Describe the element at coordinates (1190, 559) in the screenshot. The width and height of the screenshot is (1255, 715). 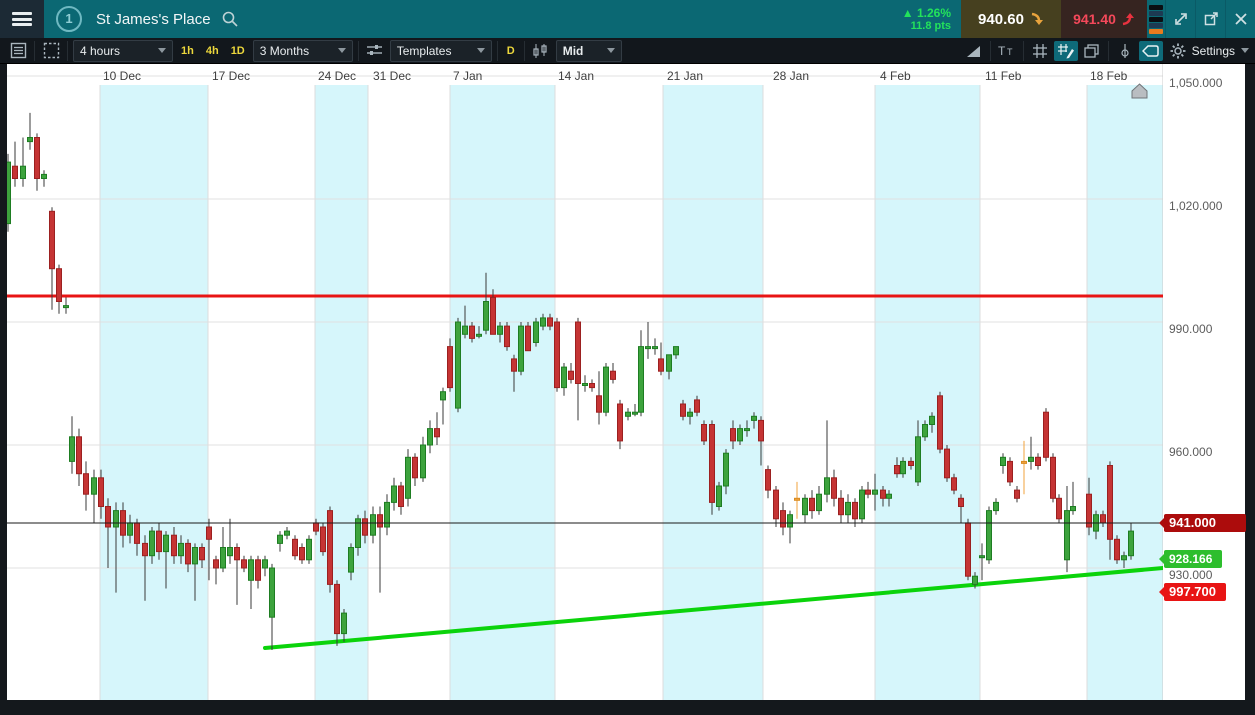
I see `trendline-price-label: 928.166` at that location.